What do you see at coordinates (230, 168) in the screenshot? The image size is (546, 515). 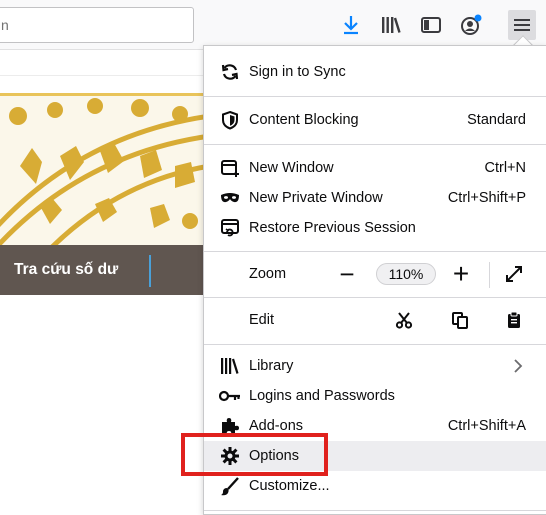 I see `new-window-icon` at bounding box center [230, 168].